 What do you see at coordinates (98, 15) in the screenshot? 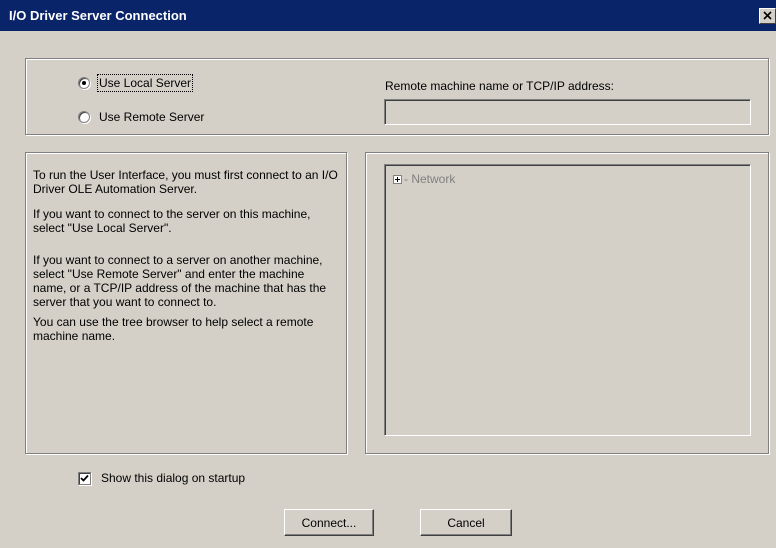
I see `window-title: I/O Driver Server Connection` at bounding box center [98, 15].